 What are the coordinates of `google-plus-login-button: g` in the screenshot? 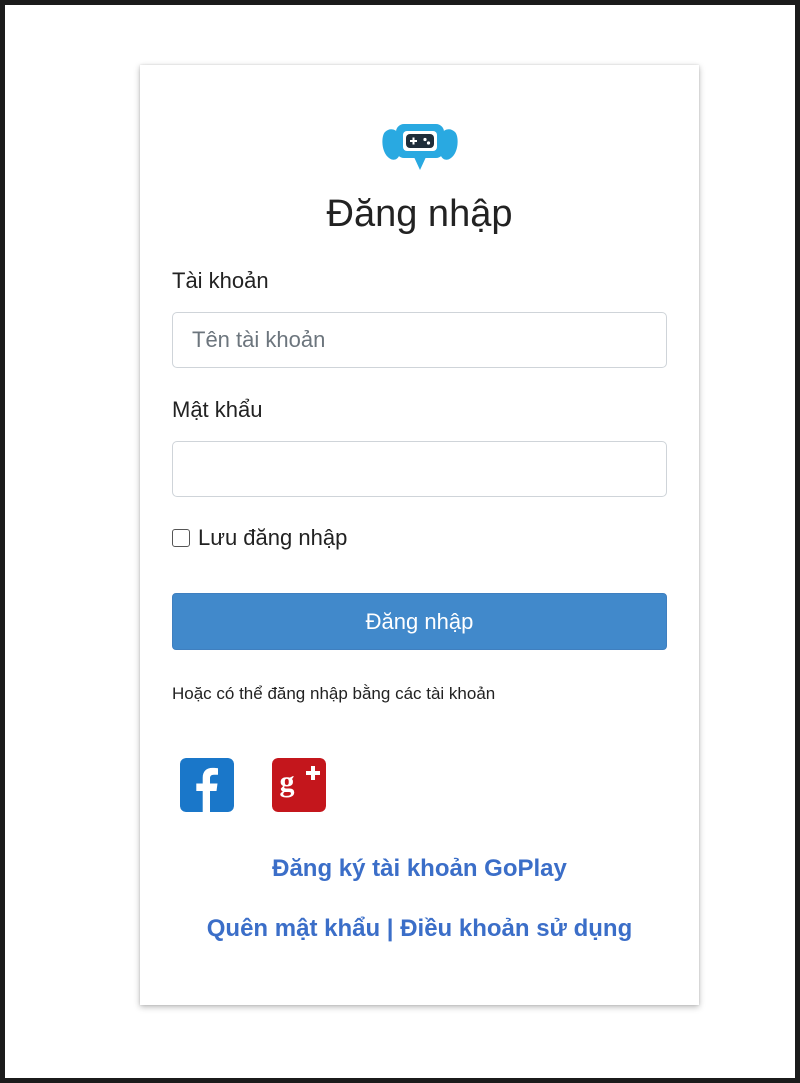 It's located at (299, 785).